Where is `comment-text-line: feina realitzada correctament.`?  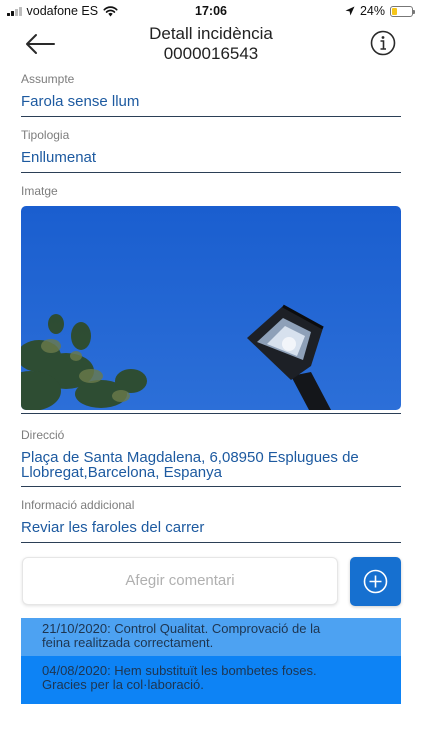 comment-text-line: feina realitzada correctament. is located at coordinates (128, 642).